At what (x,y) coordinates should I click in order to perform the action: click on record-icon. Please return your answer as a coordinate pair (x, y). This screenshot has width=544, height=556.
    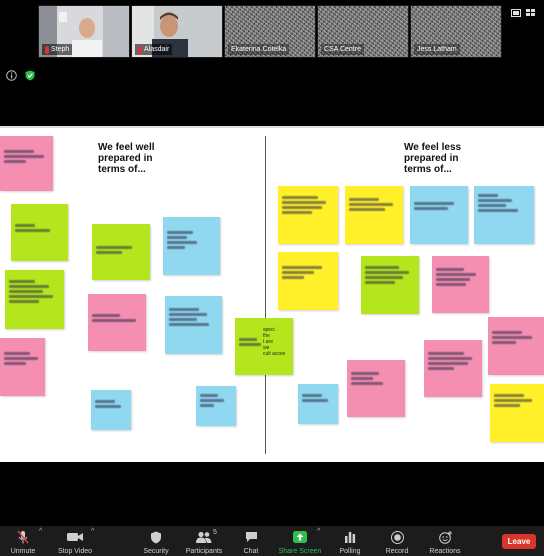
    Looking at the image, I should click on (397, 537).